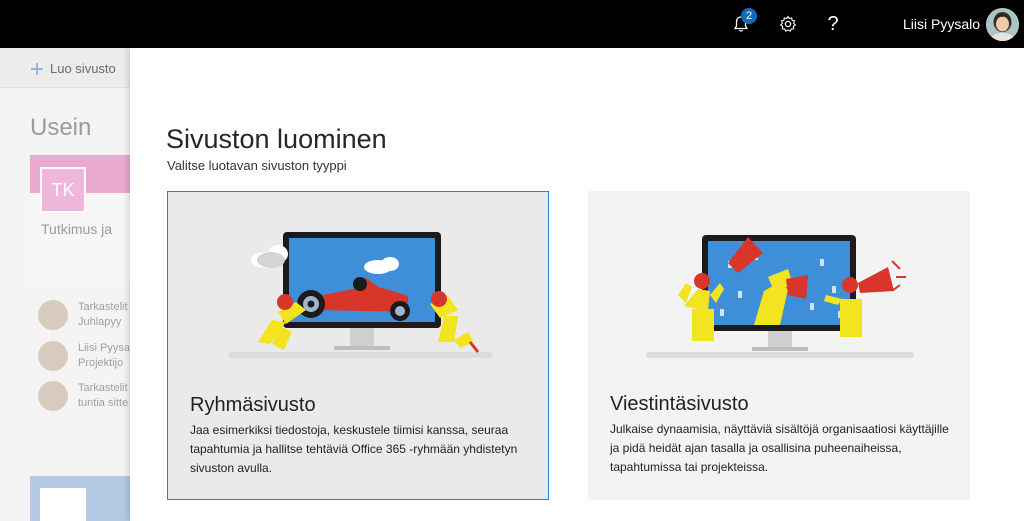  Describe the element at coordinates (679, 404) in the screenshot. I see `communication-site-title: Viestintäsivusto` at that location.